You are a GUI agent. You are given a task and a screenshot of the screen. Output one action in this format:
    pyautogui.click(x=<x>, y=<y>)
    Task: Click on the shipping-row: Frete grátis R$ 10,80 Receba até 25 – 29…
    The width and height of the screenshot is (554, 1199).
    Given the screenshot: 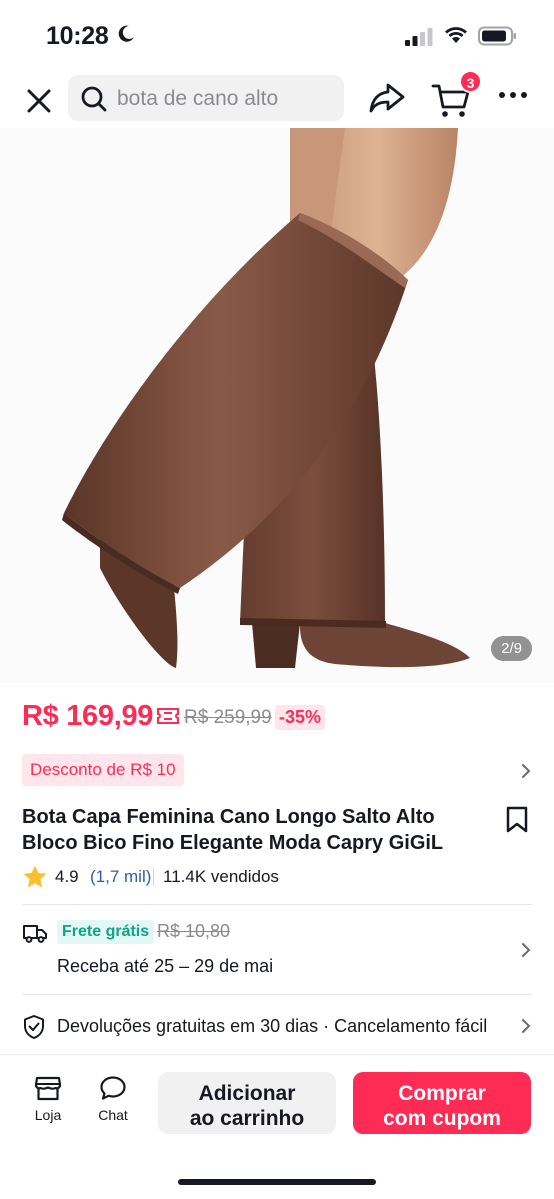 What is the action you would take?
    pyautogui.click(x=280, y=950)
    